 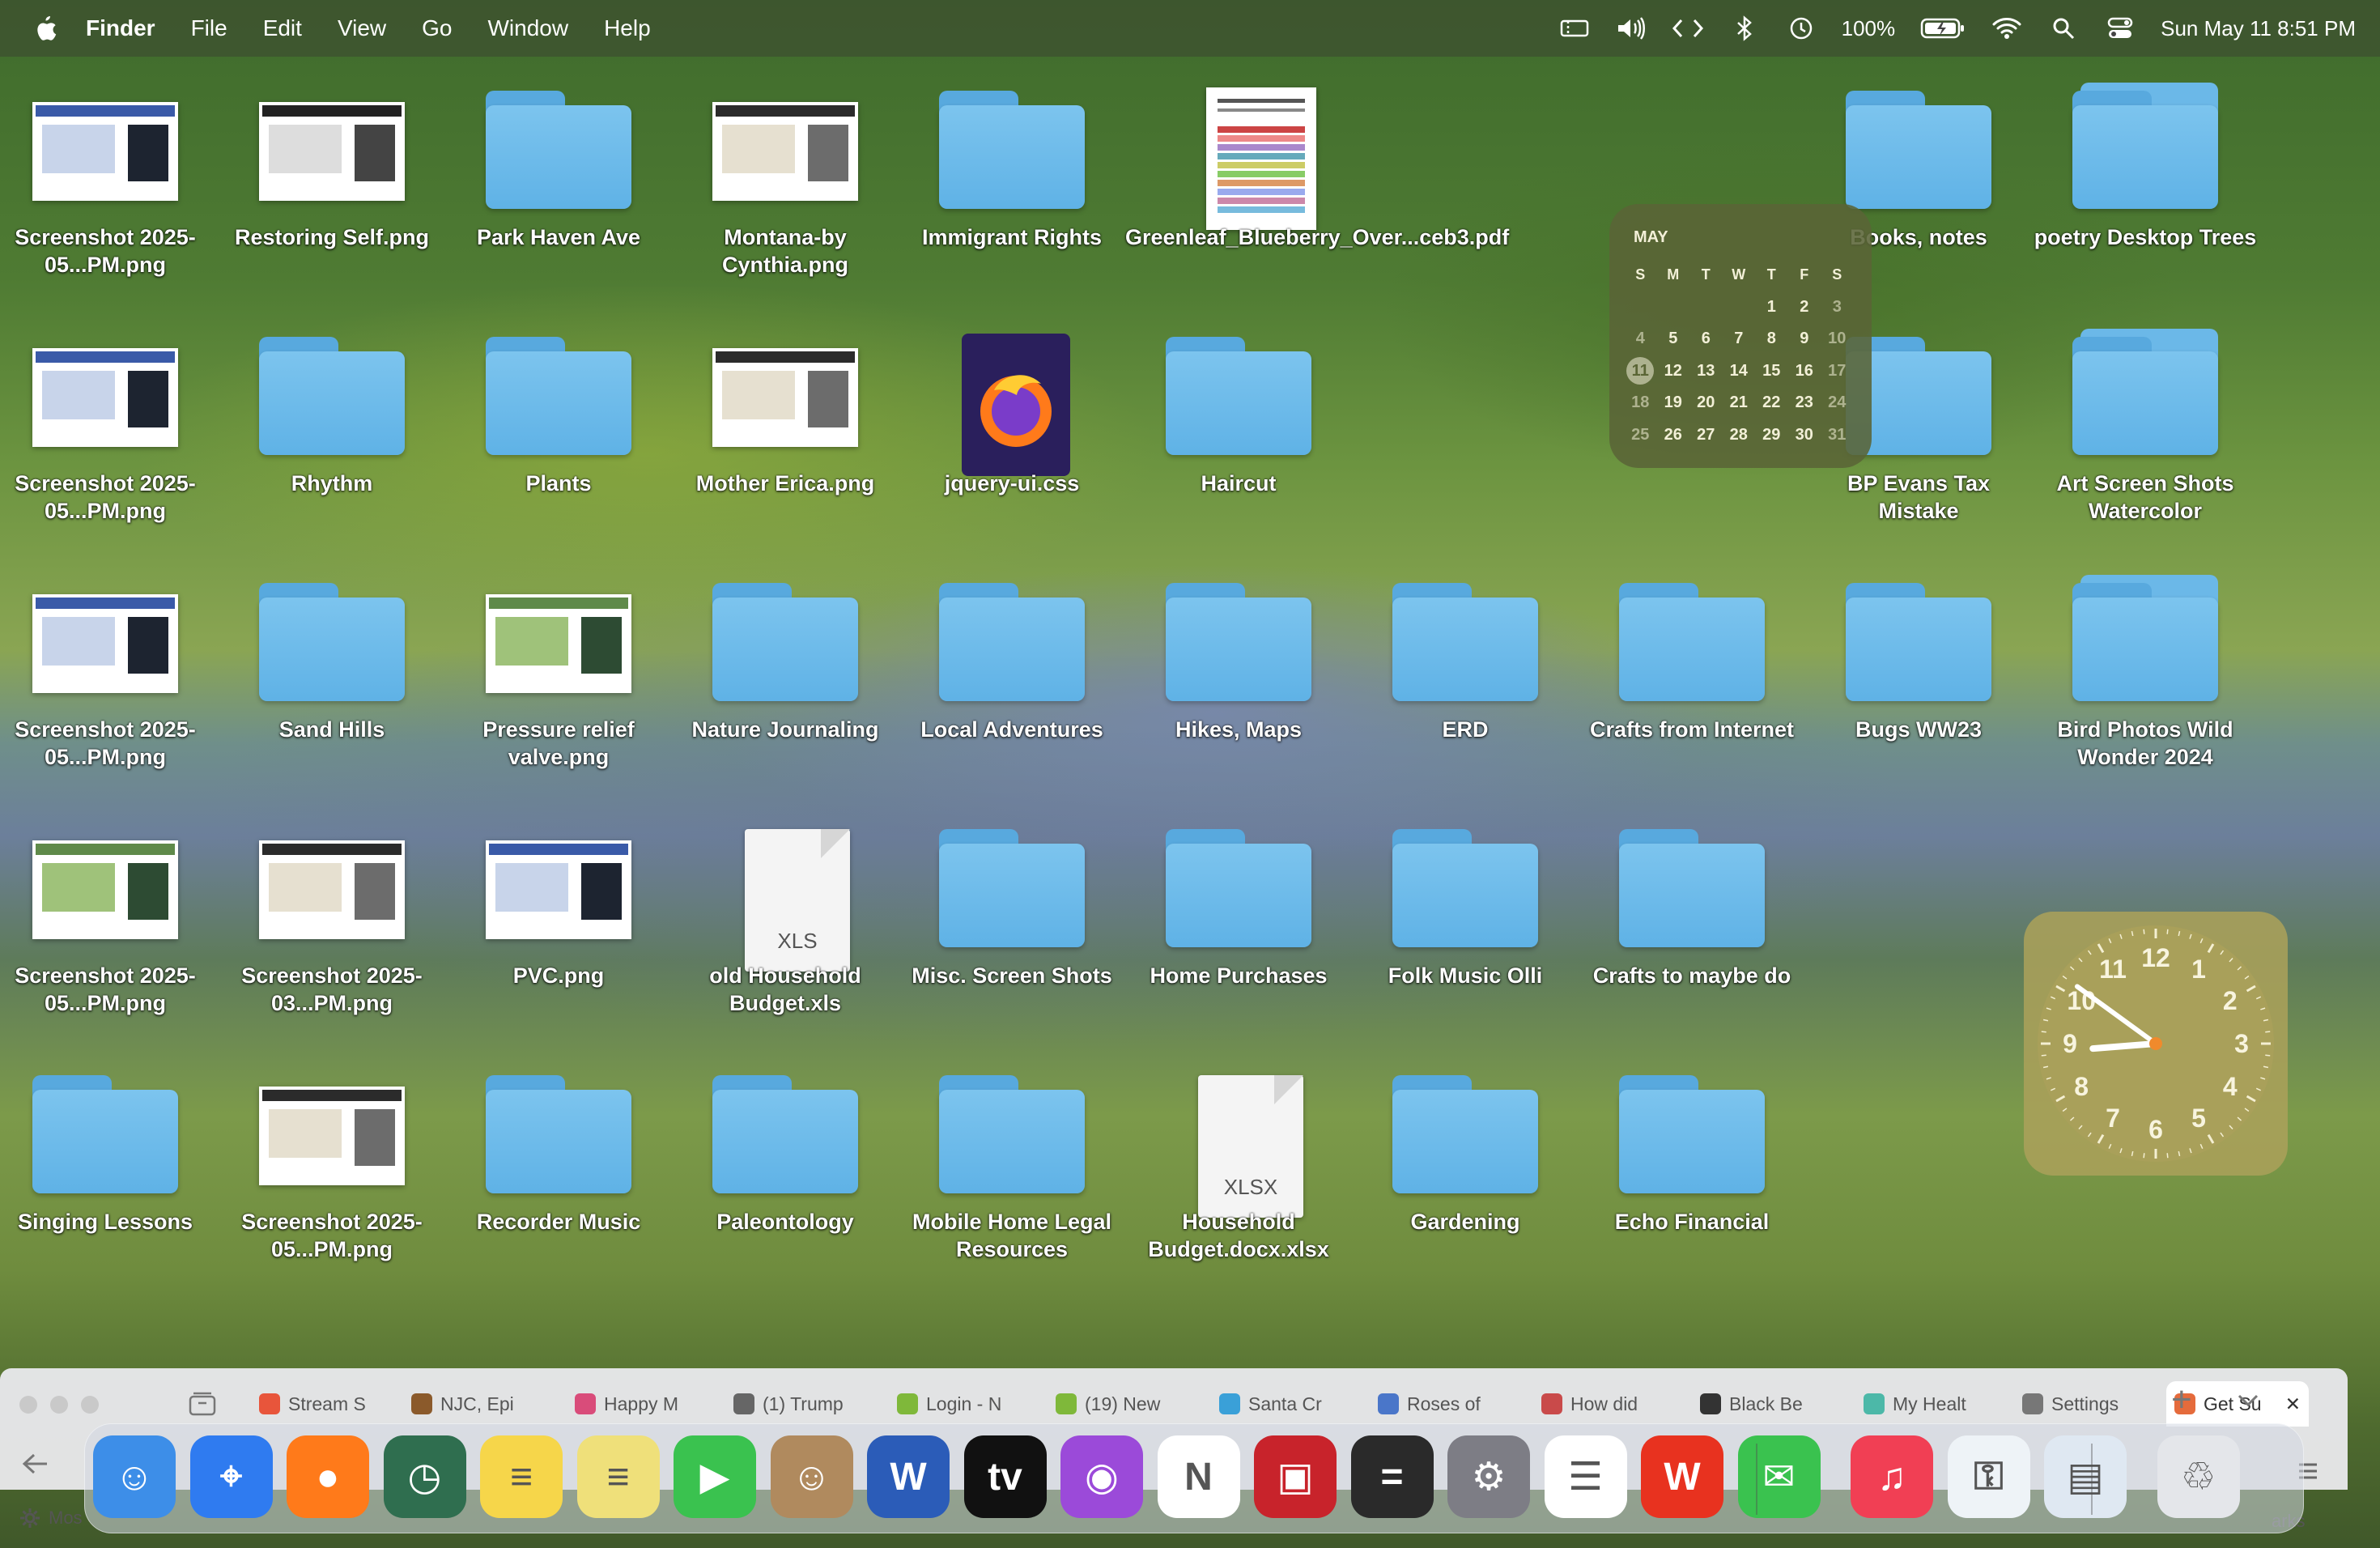 I want to click on dock-photobooth-icon: ▣, so click(x=1296, y=1476).